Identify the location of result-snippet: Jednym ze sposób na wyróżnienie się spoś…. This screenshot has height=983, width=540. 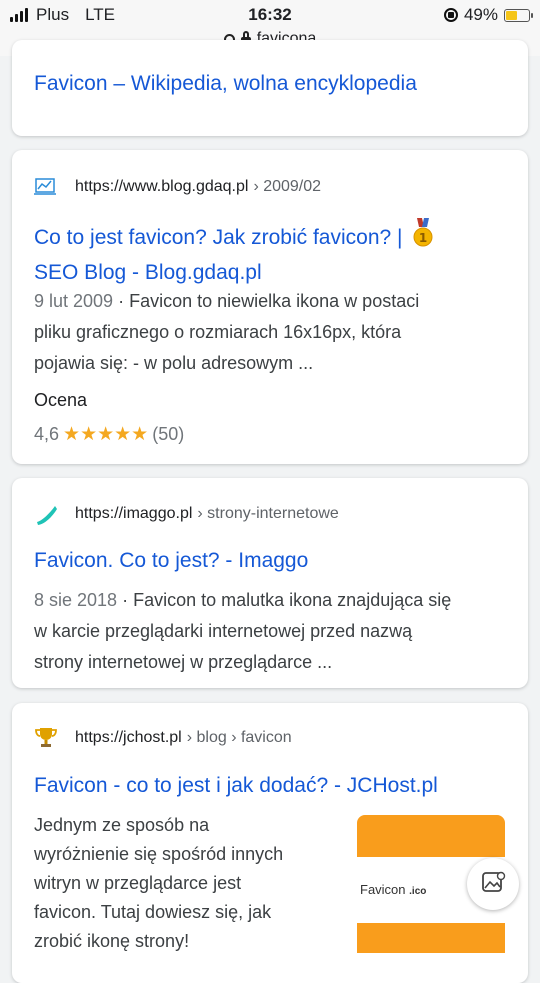
(158, 883).